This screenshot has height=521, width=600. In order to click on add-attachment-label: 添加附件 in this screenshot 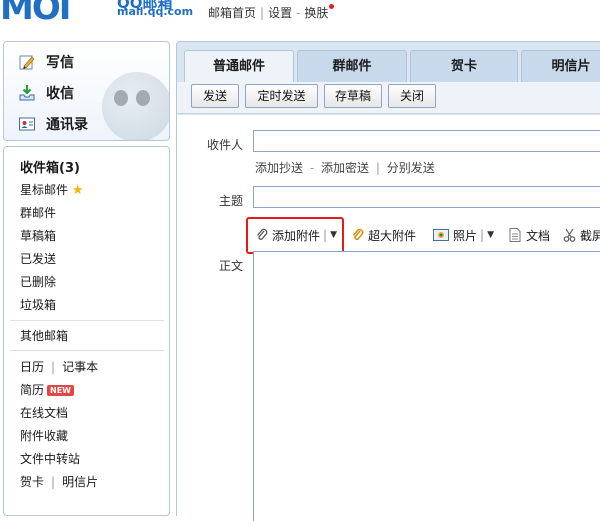, I will do `click(296, 235)`.